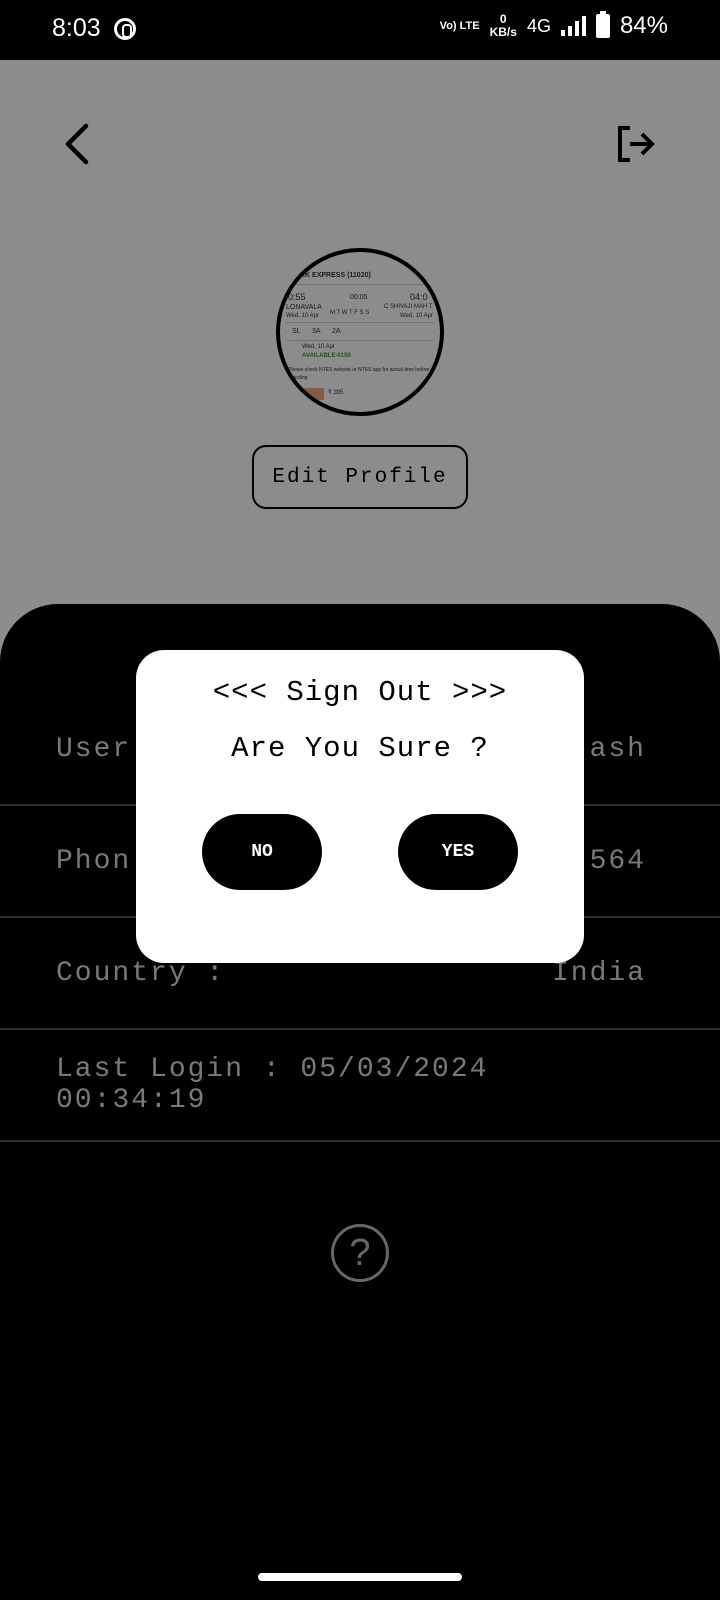 The height and width of the screenshot is (1600, 720). I want to click on network-type: 4G, so click(538, 25).